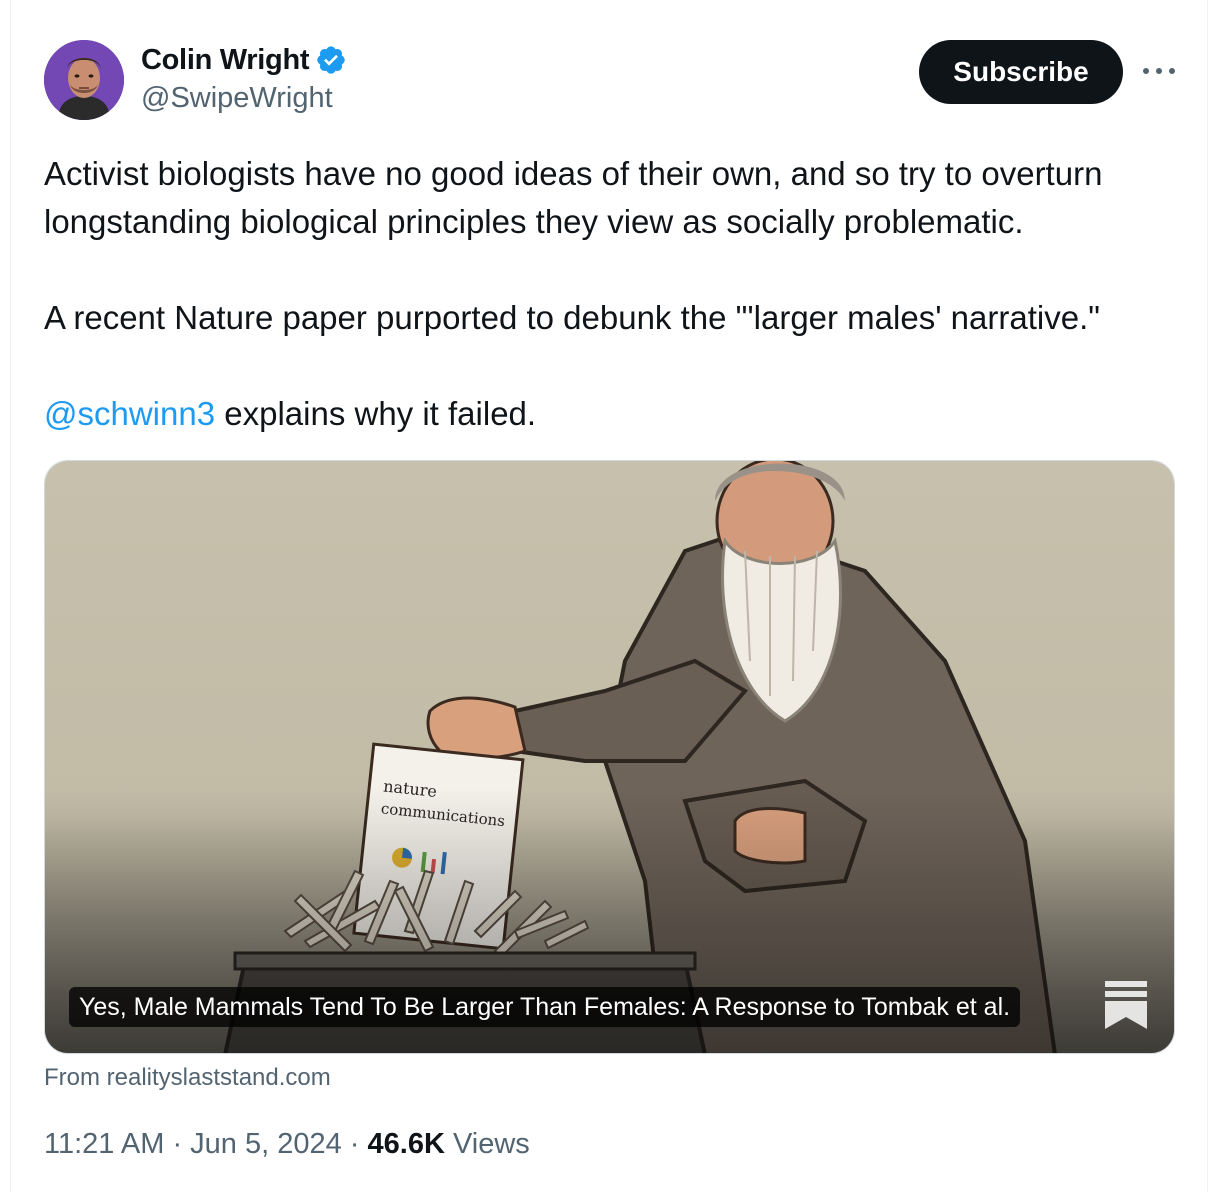 The image size is (1226, 1192). I want to click on author-handle: @SwipeWright, so click(237, 98).